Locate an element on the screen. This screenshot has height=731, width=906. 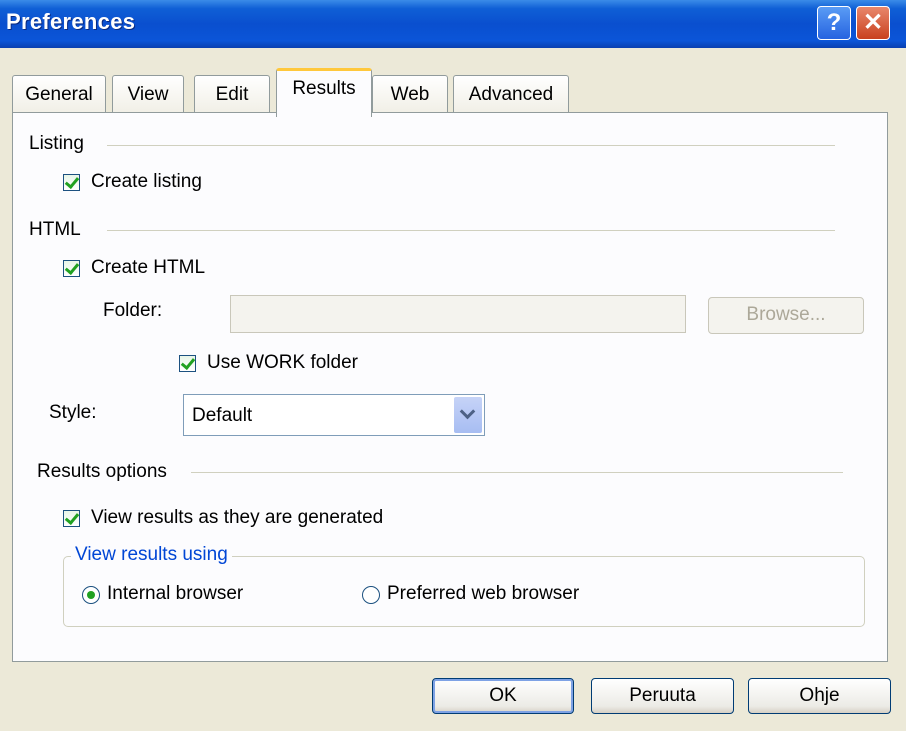
view-results-checkbox is located at coordinates (71, 518).